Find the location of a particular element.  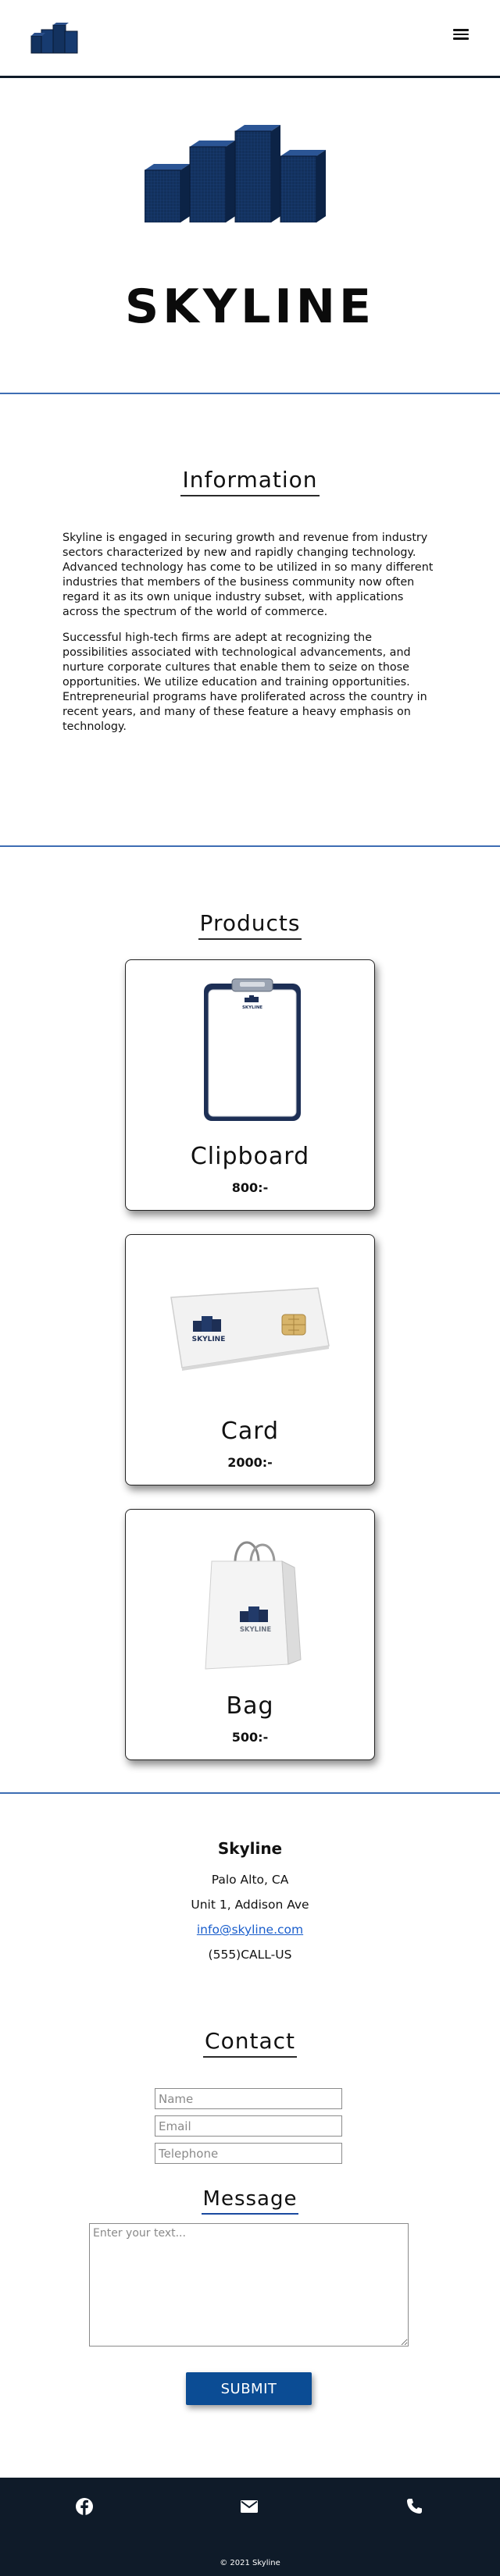

address-city: Palo Alto, CA is located at coordinates (250, 1880).